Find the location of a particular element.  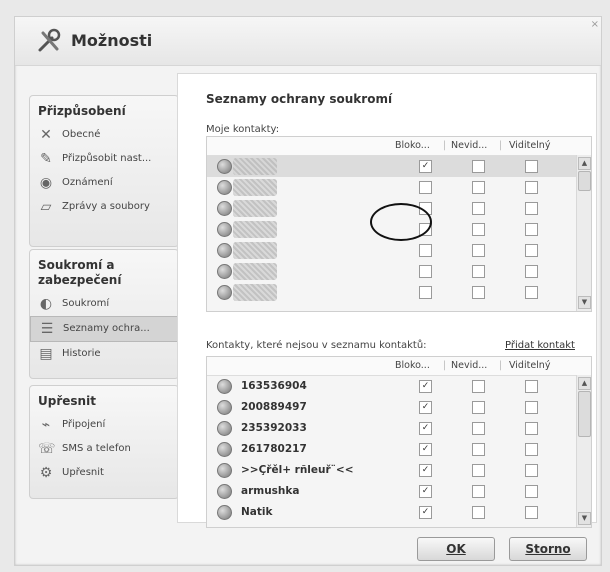

sidebar-item-notifications: ◉ Oznámení is located at coordinates (104, 183).